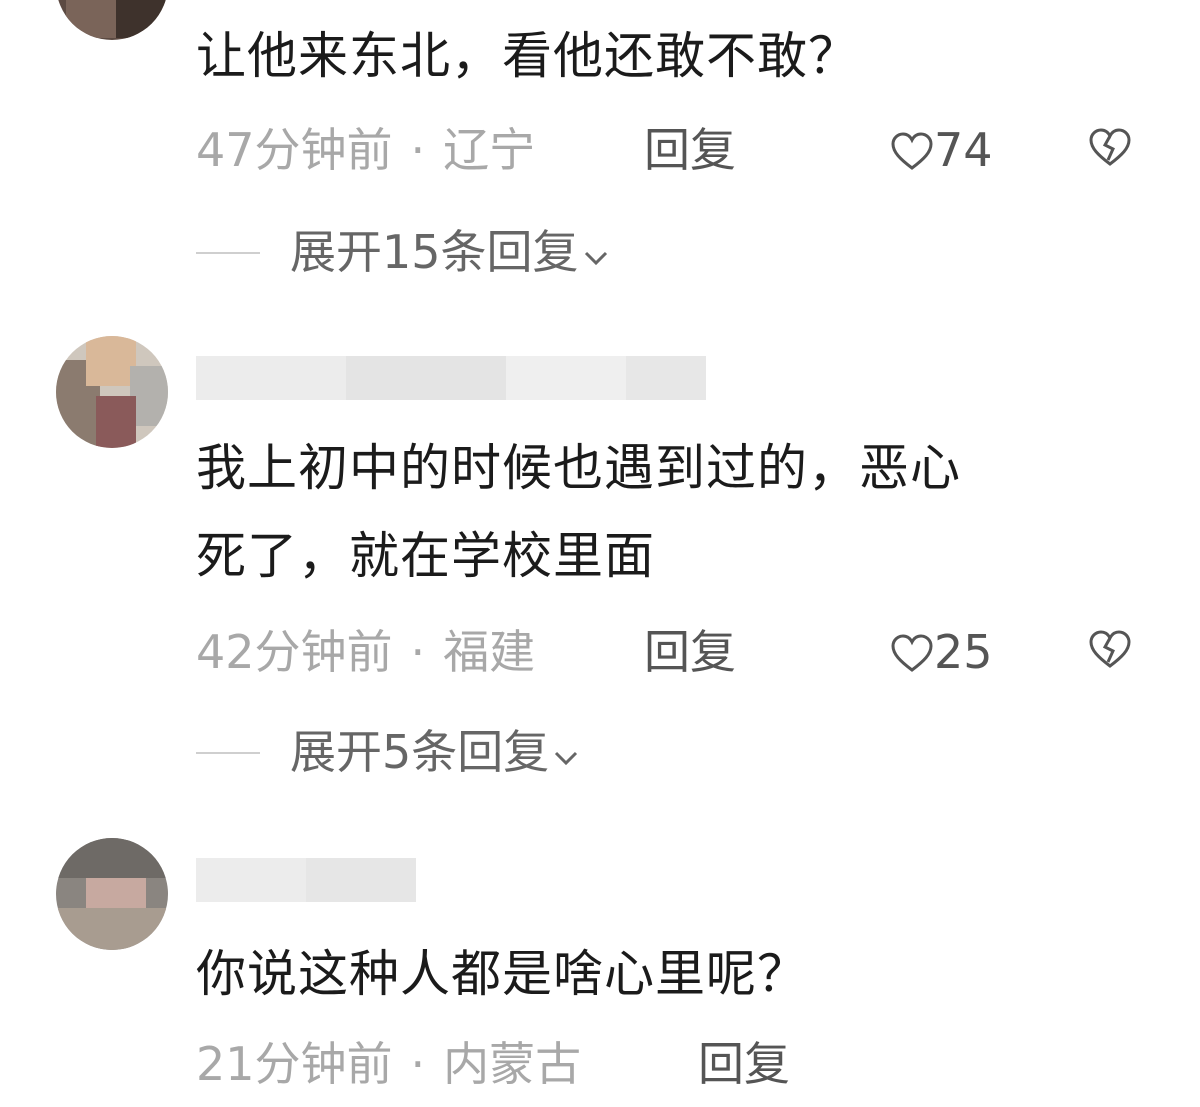 The image size is (1200, 1107). I want to click on expand-replies-label: 展开5条回复, so click(420, 752).